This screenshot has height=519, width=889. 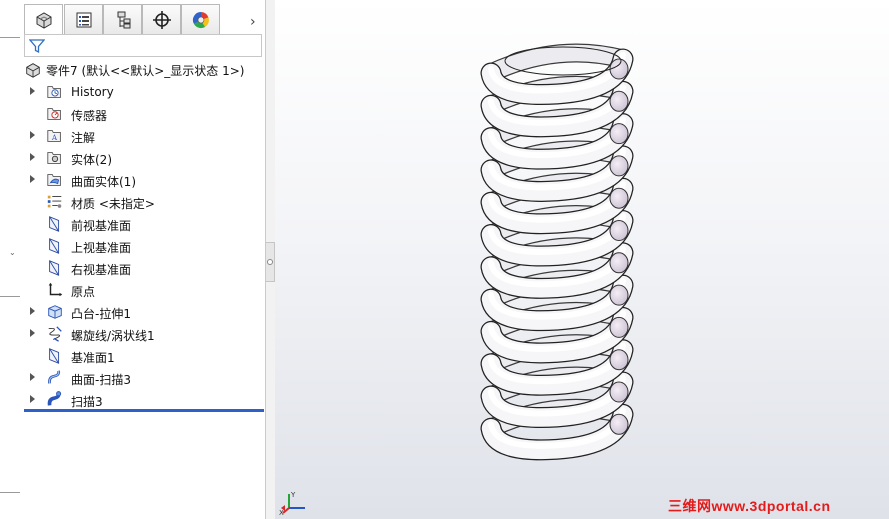 What do you see at coordinates (55, 334) in the screenshot?
I see `helix-icon` at bounding box center [55, 334].